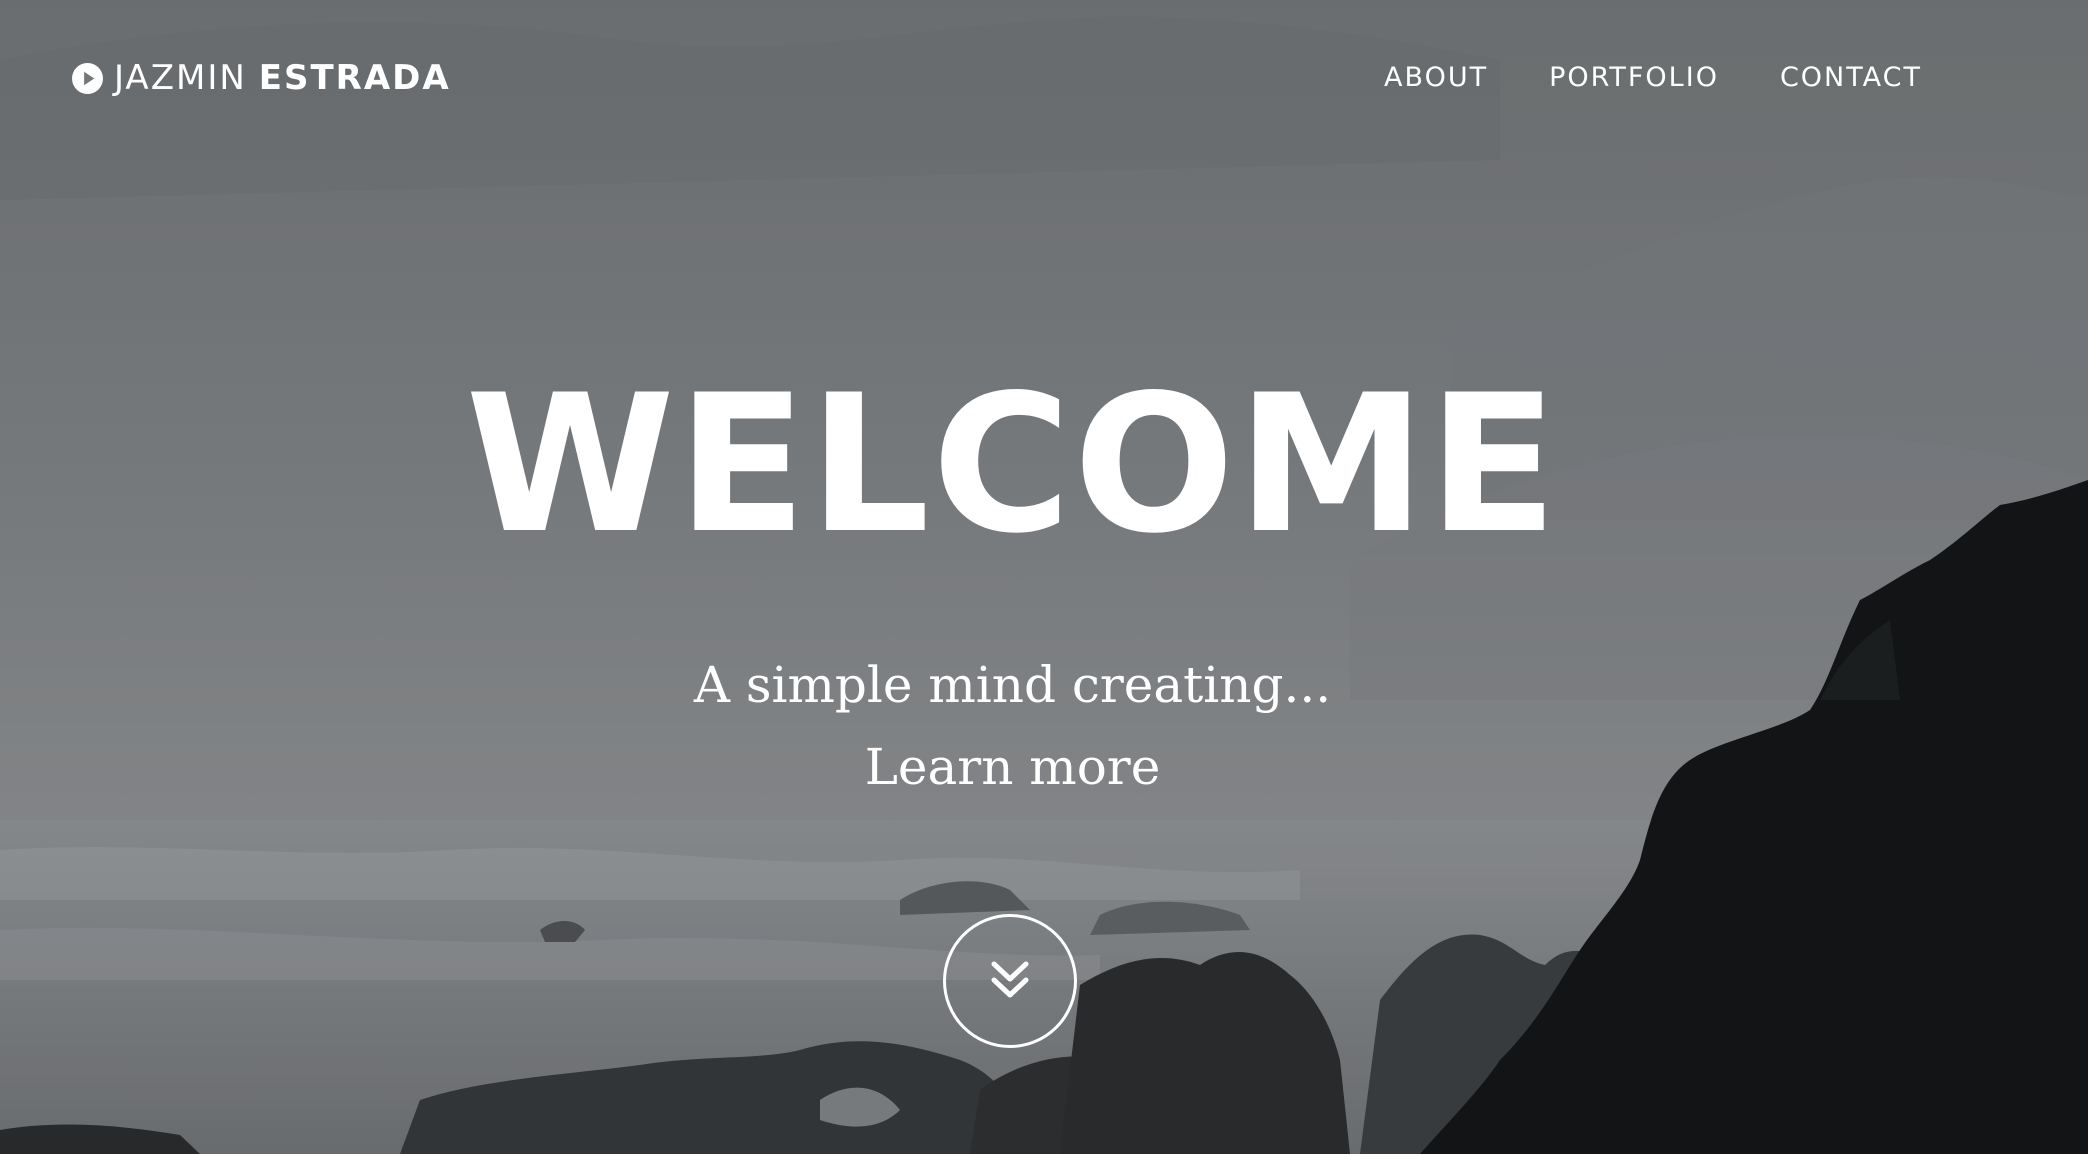  I want to click on double-chevron-down-icon, so click(1010, 979).